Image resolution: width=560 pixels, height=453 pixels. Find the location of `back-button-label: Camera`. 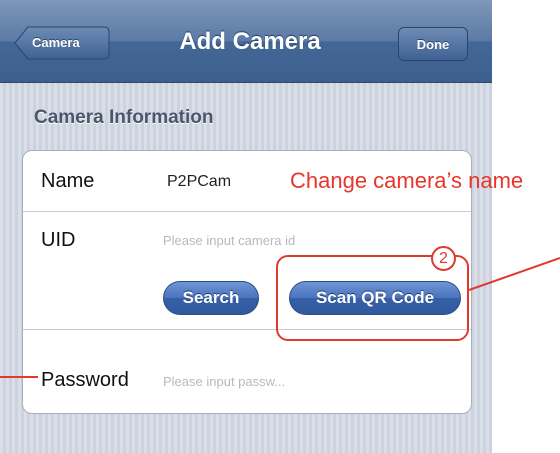

back-button-label: Camera is located at coordinates (56, 42).